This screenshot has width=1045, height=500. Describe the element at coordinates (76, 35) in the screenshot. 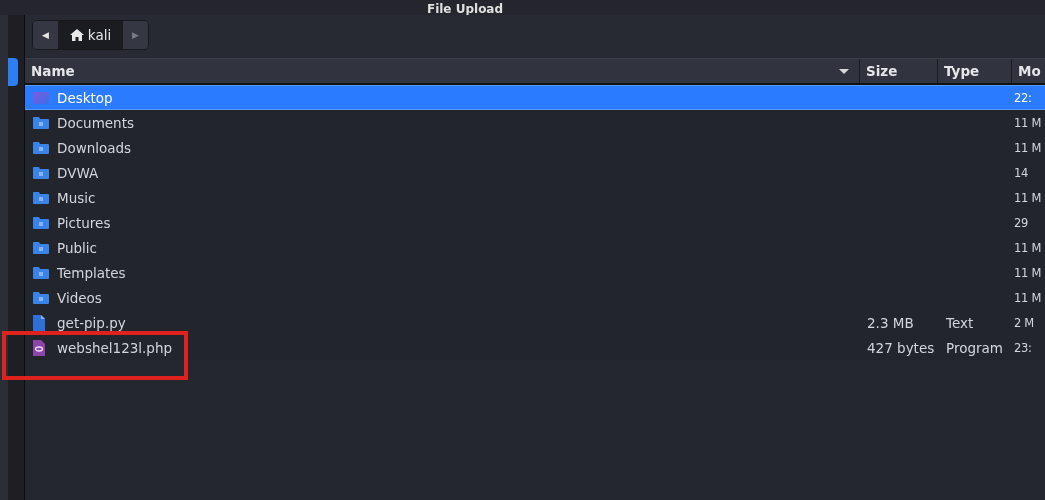

I see `home-icon` at that location.